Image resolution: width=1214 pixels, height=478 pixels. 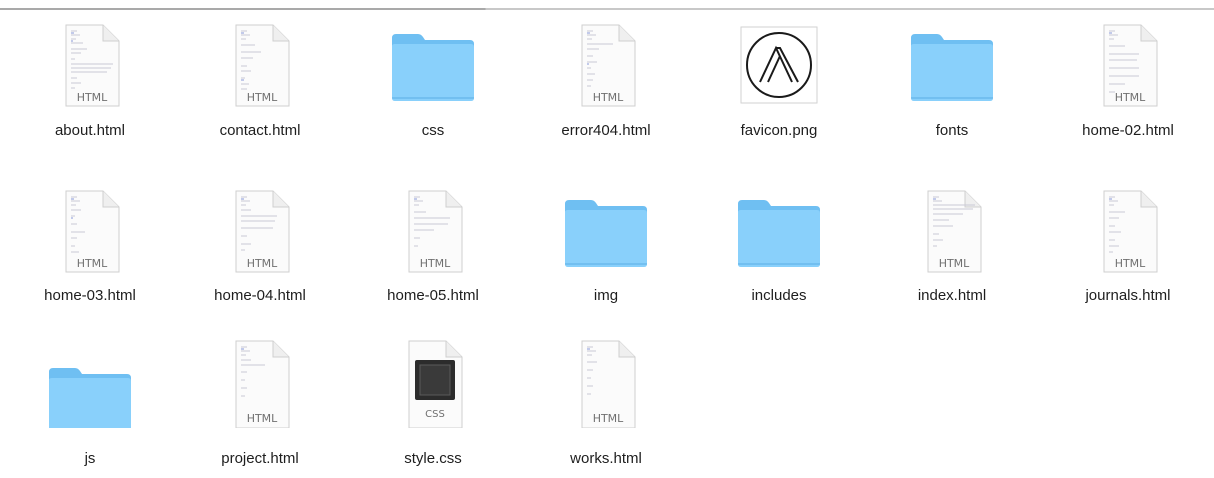 What do you see at coordinates (779, 130) in the screenshot?
I see `file-name: favicon.png` at bounding box center [779, 130].